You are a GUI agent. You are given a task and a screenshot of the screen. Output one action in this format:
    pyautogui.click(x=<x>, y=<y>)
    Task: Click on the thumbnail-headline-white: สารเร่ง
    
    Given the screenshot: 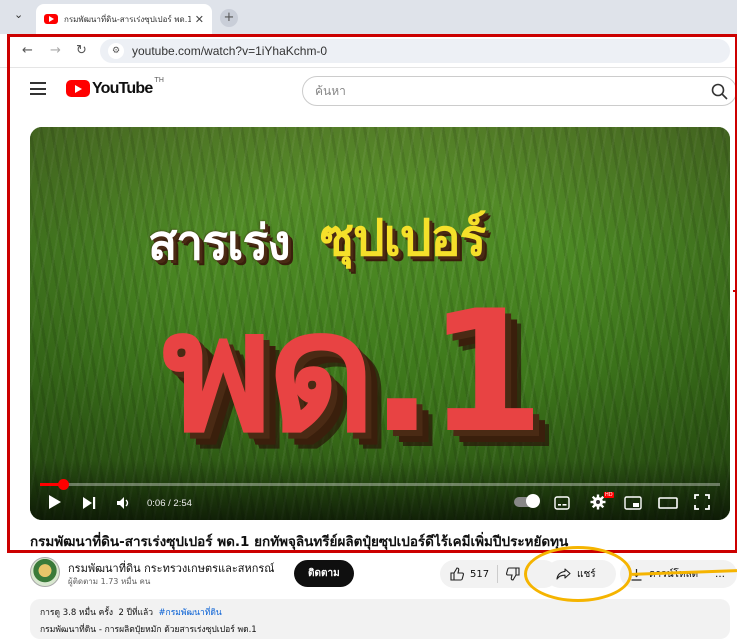 What is the action you would take?
    pyautogui.click(x=219, y=243)
    